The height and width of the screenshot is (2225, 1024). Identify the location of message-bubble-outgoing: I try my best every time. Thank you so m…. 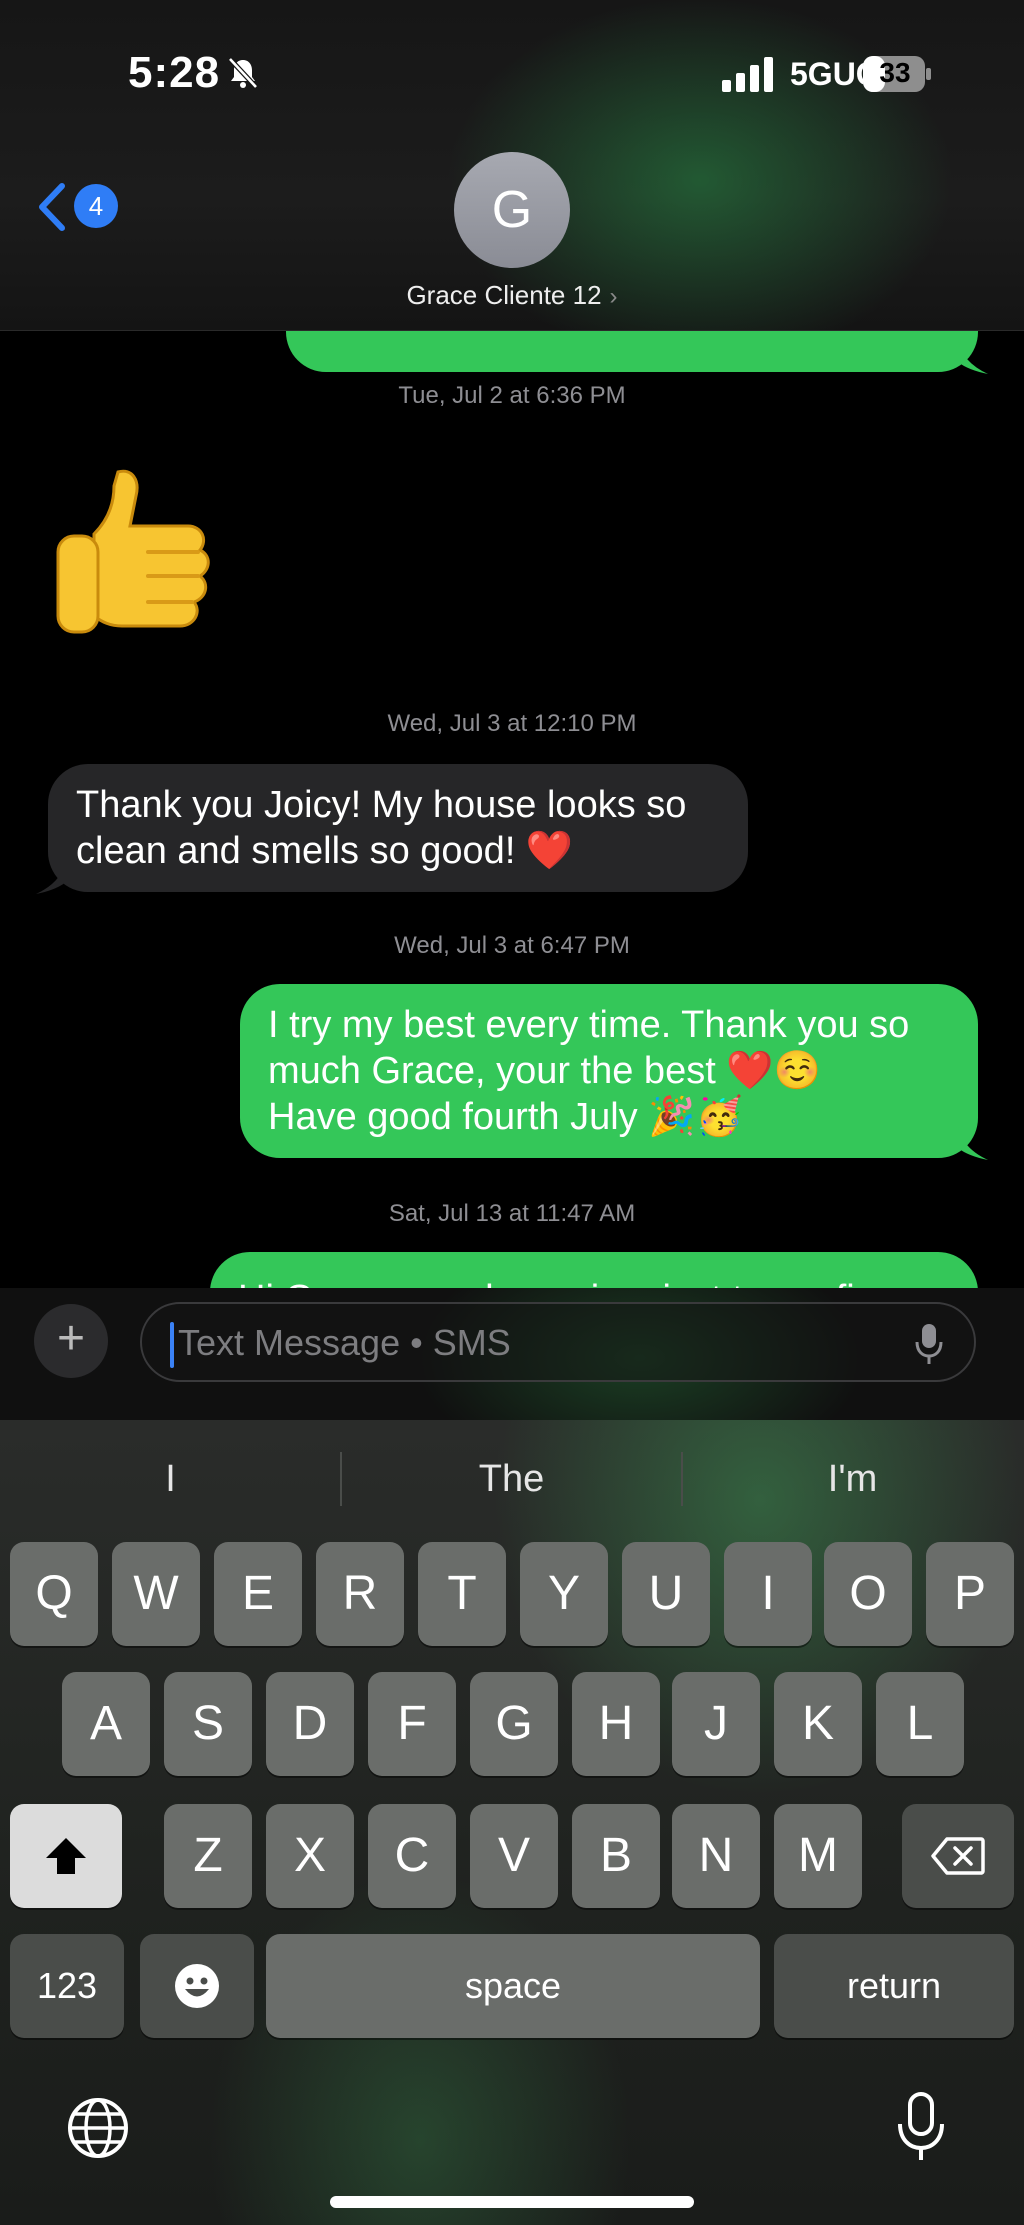
(609, 1071).